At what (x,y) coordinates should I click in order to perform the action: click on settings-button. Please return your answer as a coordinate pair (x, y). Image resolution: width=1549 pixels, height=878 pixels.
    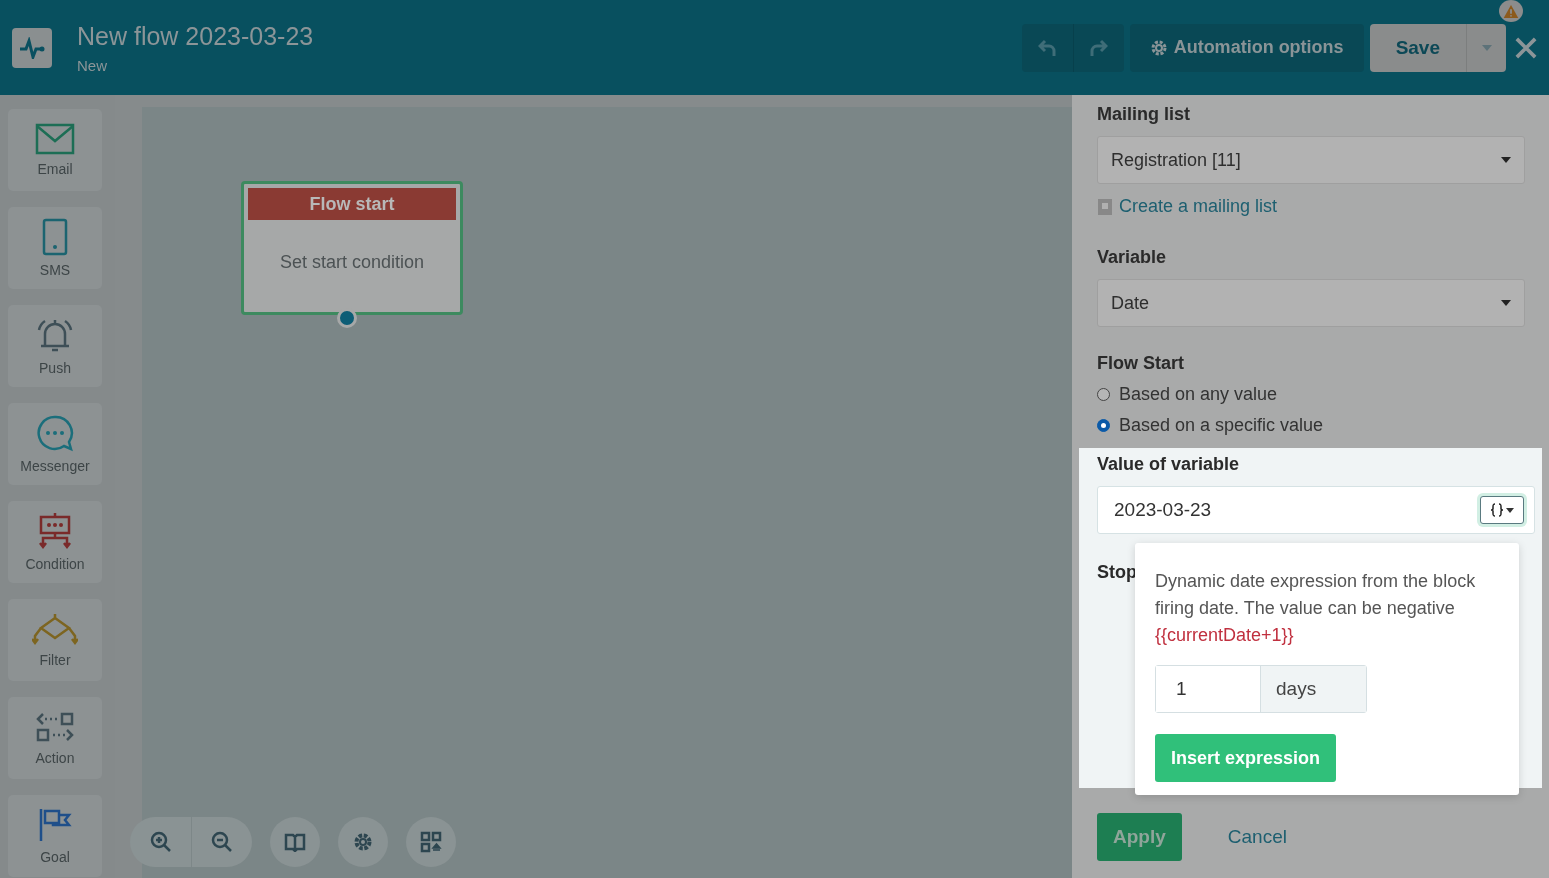
    Looking at the image, I should click on (363, 842).